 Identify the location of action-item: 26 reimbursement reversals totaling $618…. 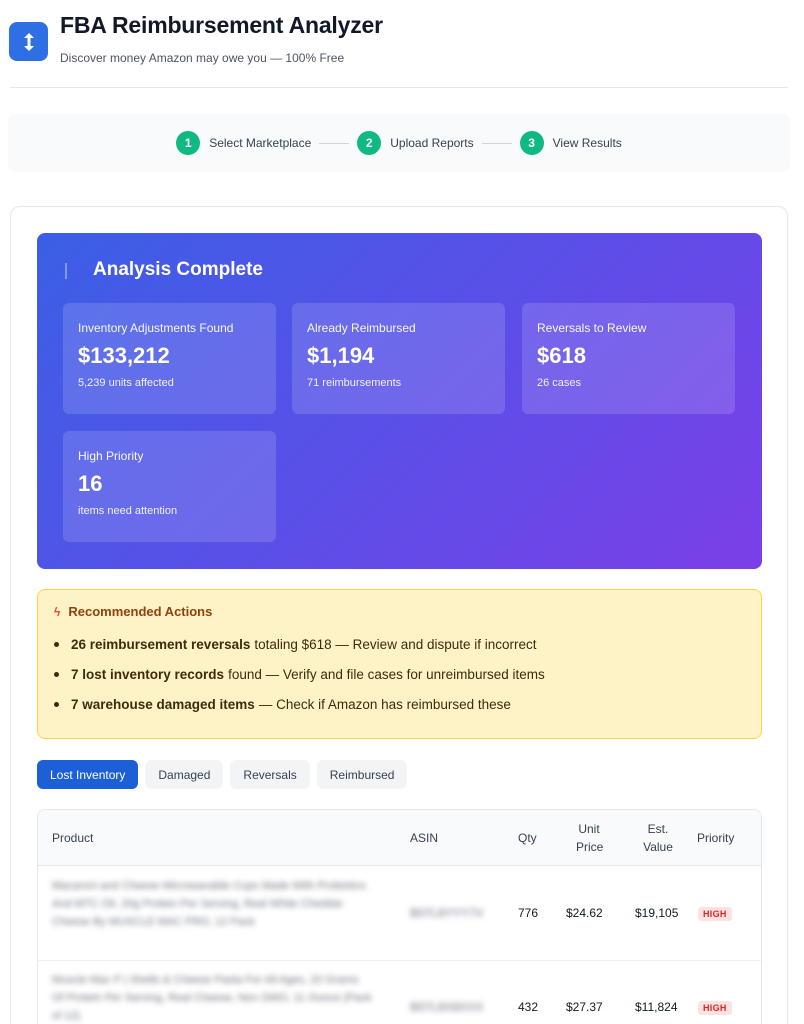
(399, 644).